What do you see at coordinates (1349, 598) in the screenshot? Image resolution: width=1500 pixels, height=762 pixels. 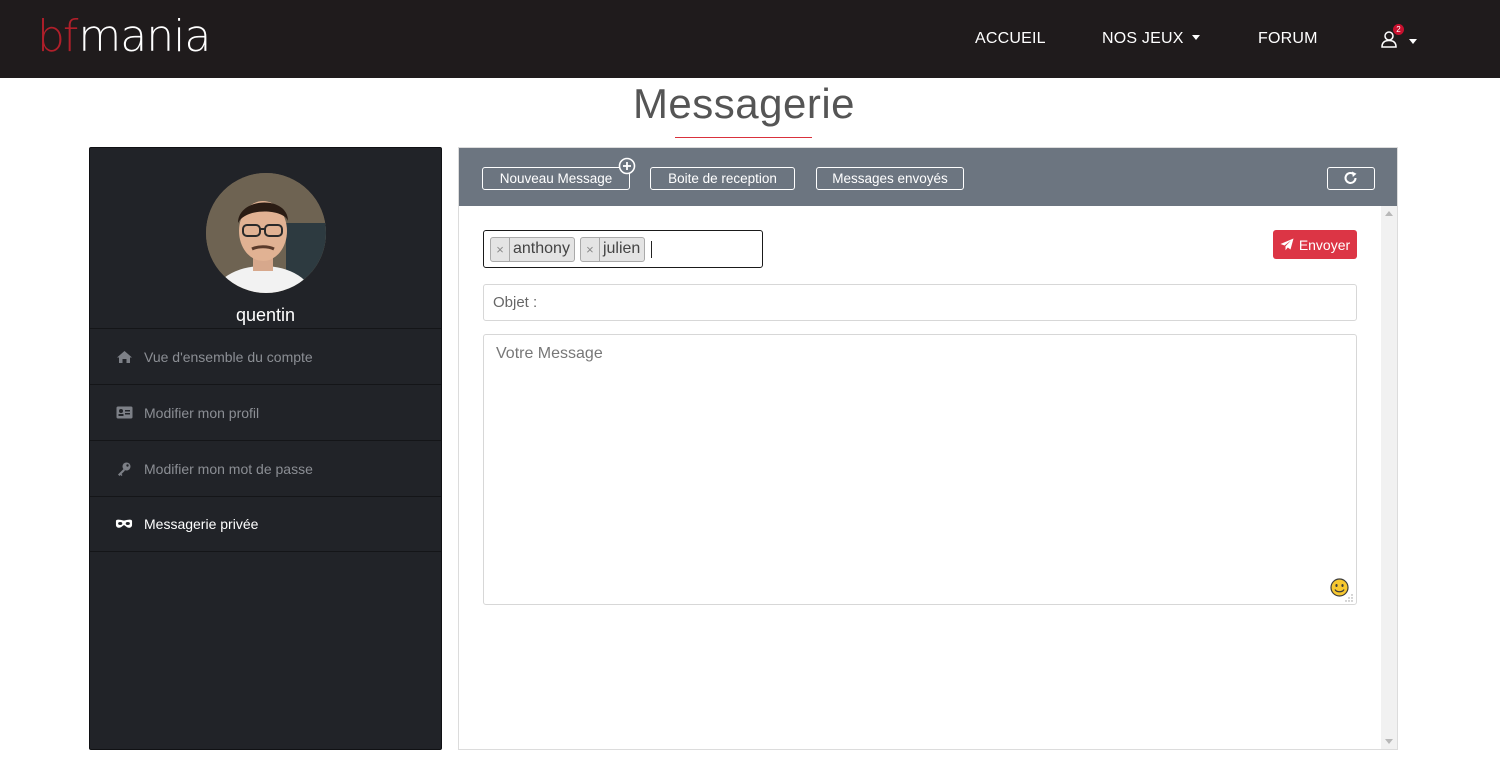 I see `resize-grip-icon` at bounding box center [1349, 598].